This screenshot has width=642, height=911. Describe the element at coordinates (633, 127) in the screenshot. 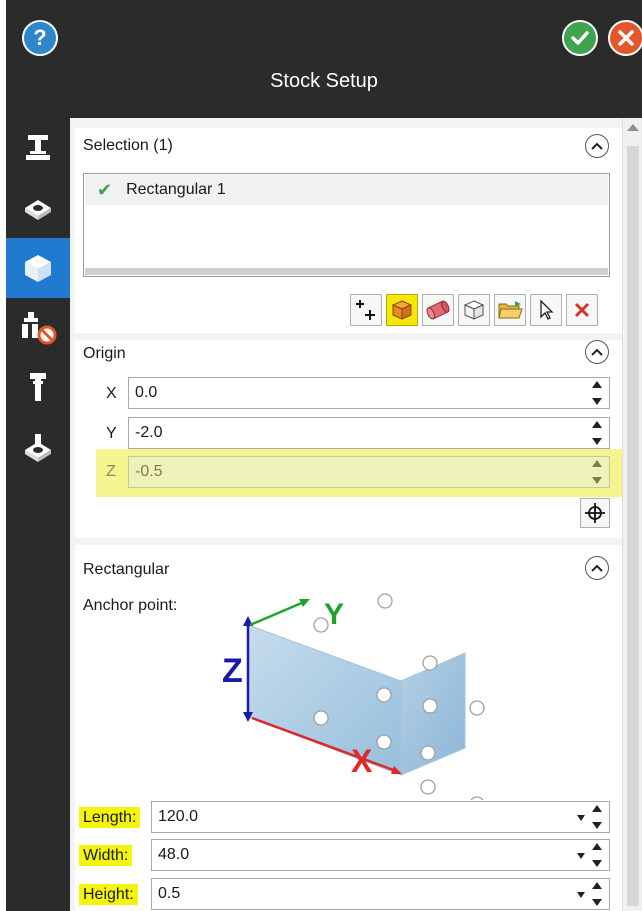

I see `scroll-up-icon` at that location.